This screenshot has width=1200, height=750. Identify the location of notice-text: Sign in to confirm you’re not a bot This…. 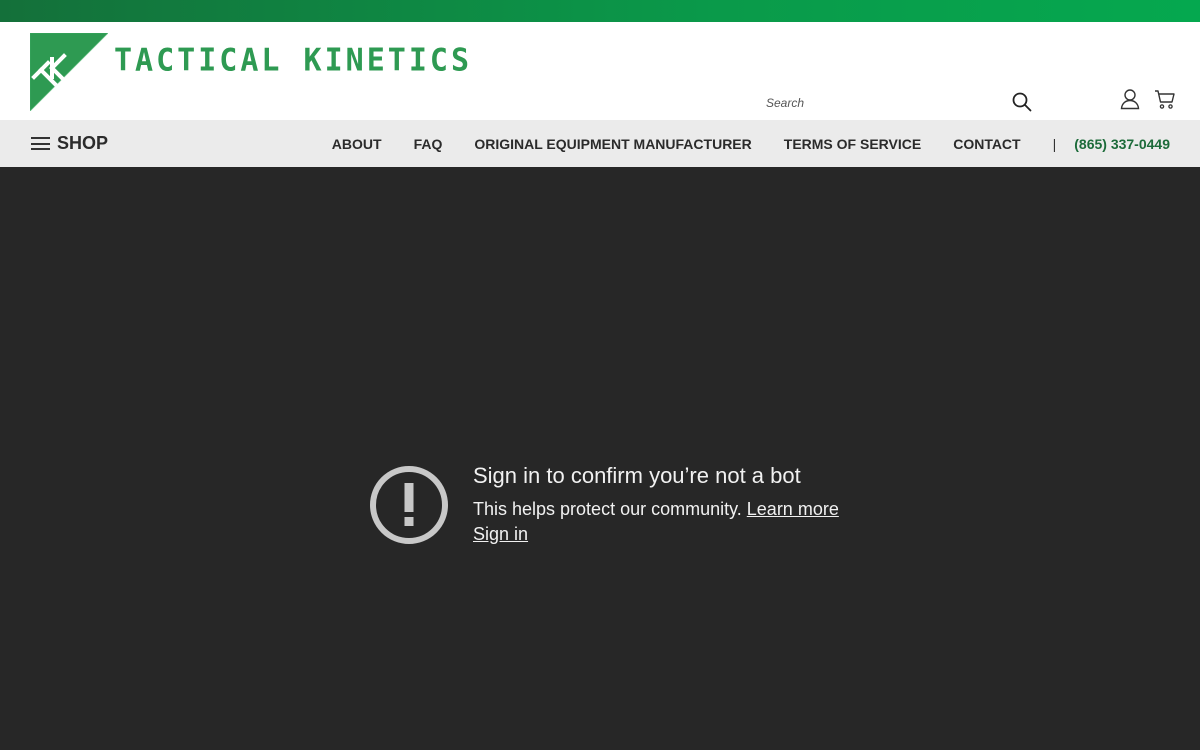
(656, 504).